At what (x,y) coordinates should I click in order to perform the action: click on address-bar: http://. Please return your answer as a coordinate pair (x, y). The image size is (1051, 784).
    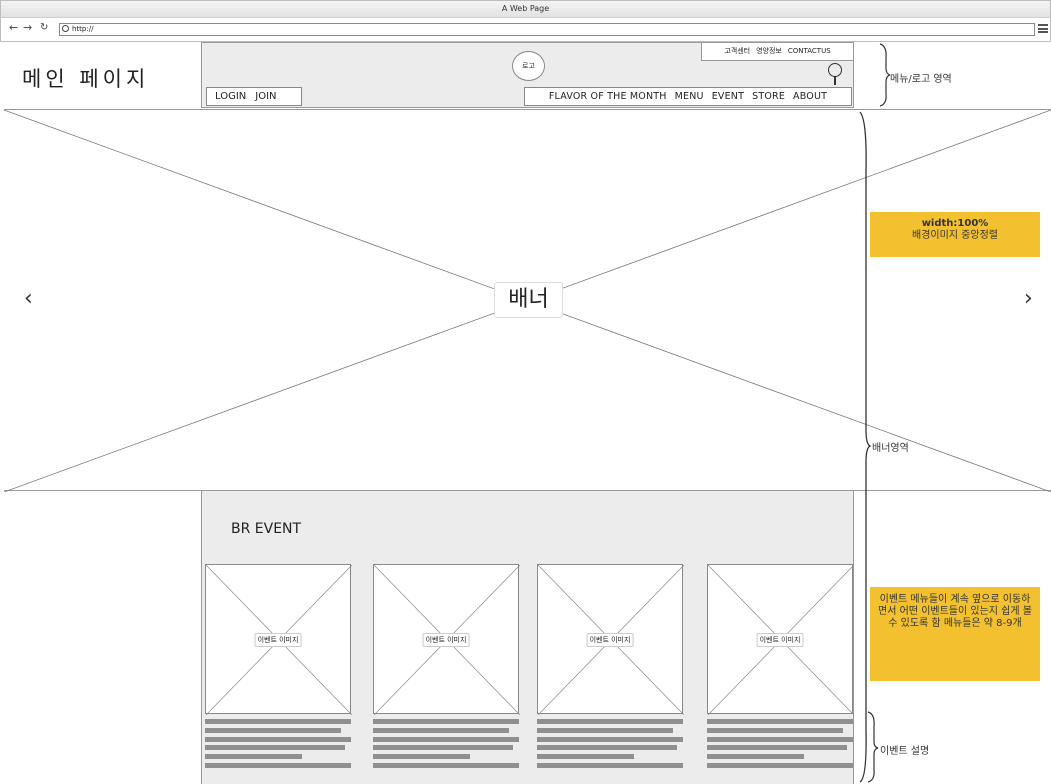
    Looking at the image, I should click on (547, 29).